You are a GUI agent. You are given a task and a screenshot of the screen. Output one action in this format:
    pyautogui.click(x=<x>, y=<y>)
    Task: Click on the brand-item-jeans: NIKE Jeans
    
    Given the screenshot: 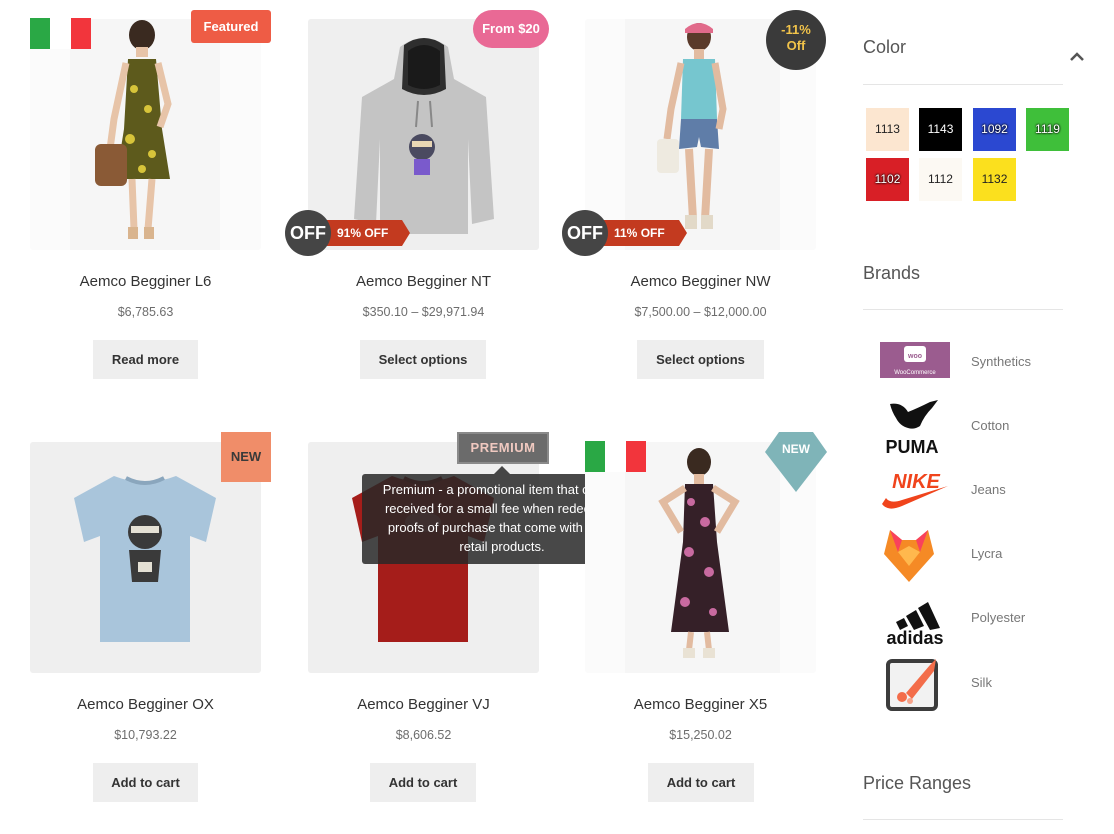 What is the action you would take?
    pyautogui.click(x=968, y=490)
    